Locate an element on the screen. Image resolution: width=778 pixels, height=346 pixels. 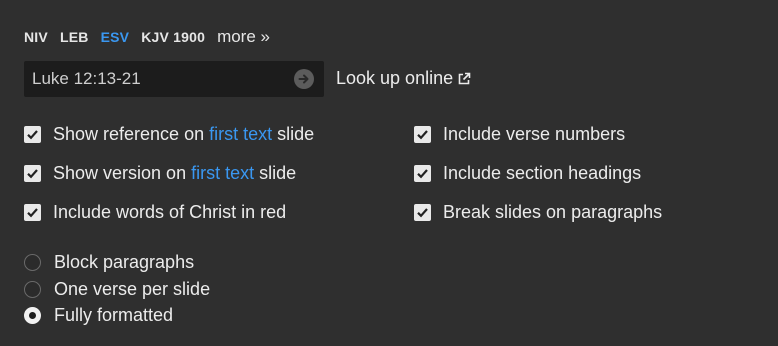
format-option-block-paragraphs: Block paragraphs is located at coordinates (109, 262).